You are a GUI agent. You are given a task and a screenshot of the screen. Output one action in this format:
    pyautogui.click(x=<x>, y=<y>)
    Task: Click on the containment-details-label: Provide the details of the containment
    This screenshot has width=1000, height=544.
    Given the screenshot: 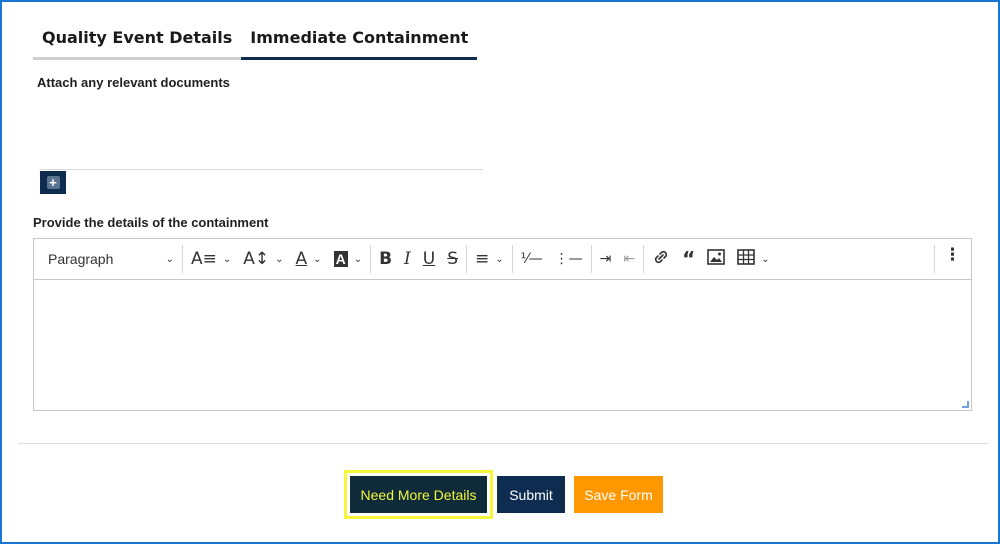 What is the action you would take?
    pyautogui.click(x=151, y=222)
    